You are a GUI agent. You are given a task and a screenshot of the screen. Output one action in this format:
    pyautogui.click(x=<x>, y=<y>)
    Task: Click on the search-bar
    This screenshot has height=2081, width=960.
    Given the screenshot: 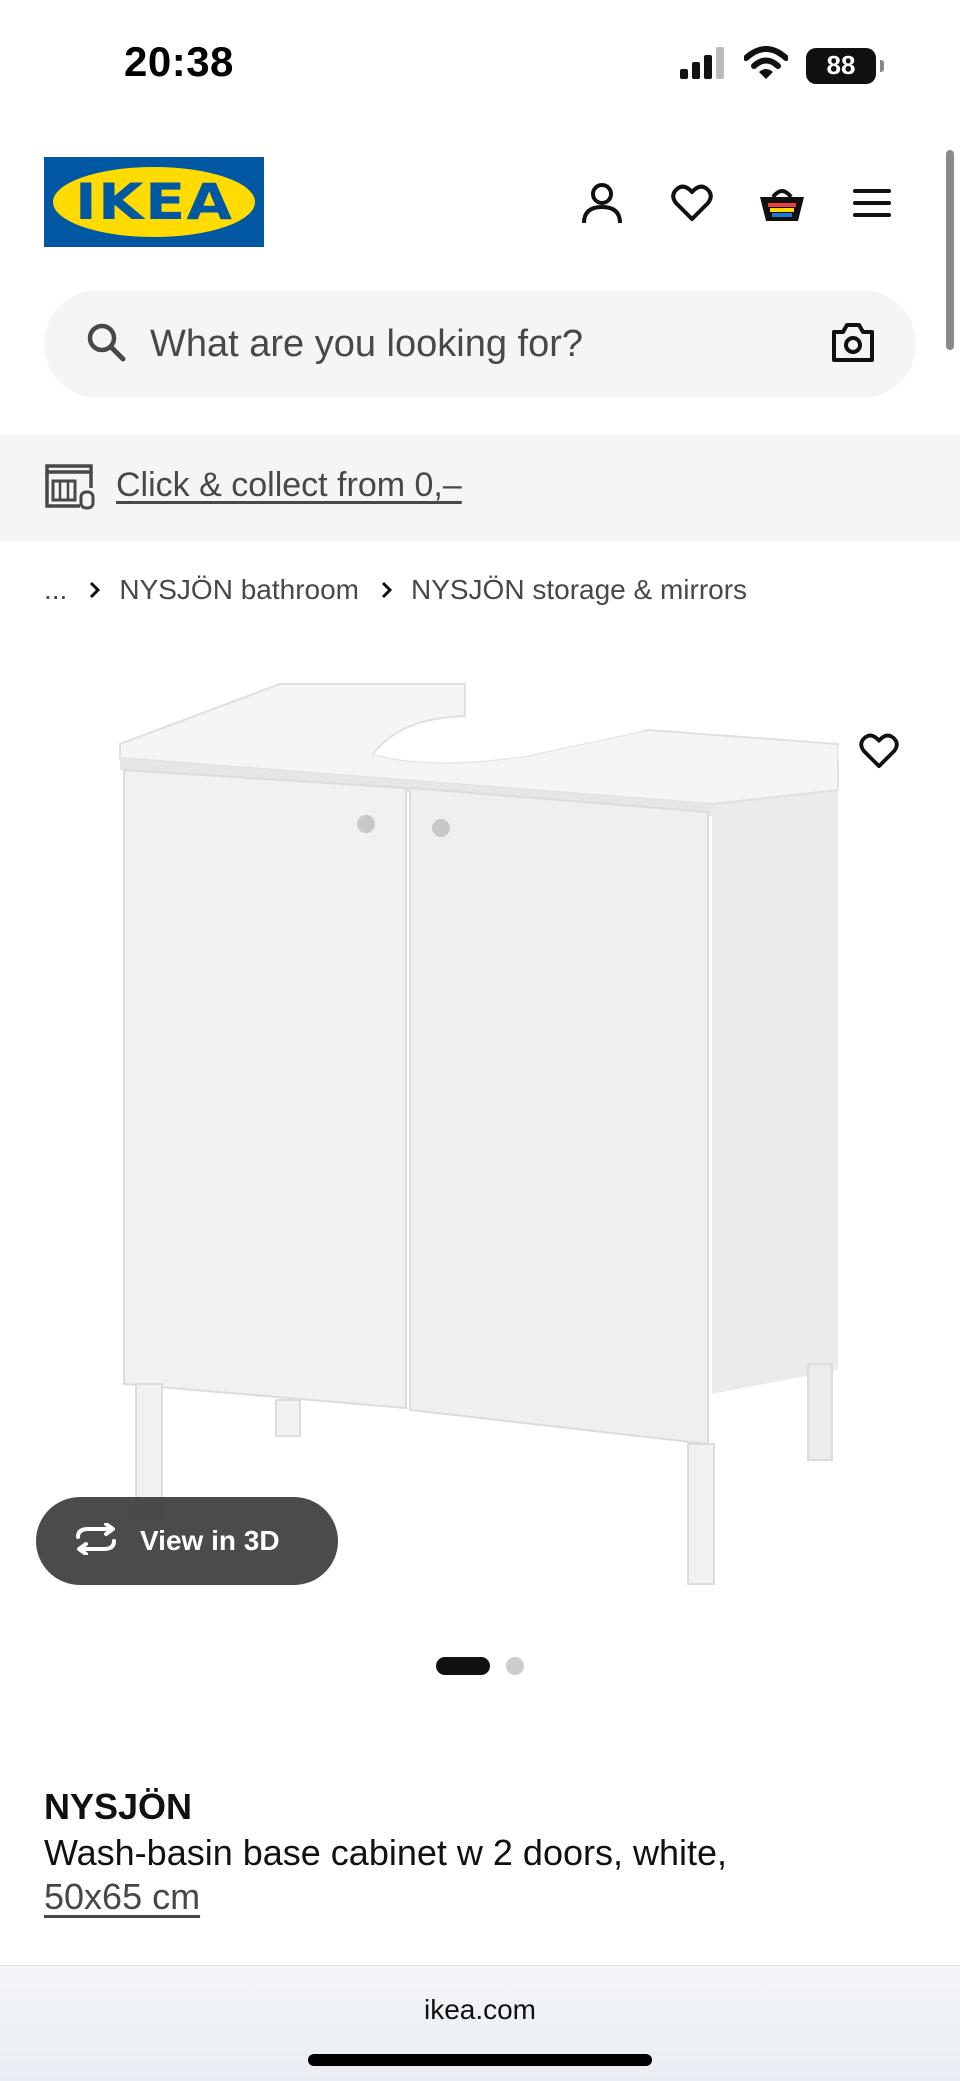 What is the action you would take?
    pyautogui.click(x=480, y=344)
    